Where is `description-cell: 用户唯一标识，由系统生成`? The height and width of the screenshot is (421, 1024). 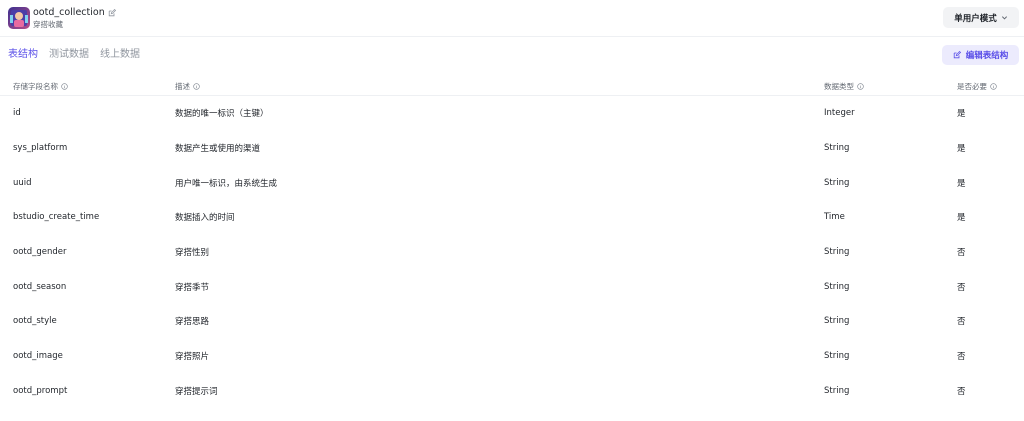
description-cell: 用户唯一标识，由系统生成 is located at coordinates (226, 183).